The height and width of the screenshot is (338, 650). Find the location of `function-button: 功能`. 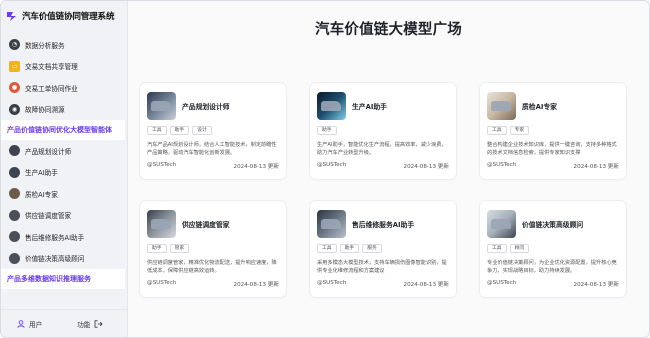

function-button: 功能 is located at coordinates (90, 324).